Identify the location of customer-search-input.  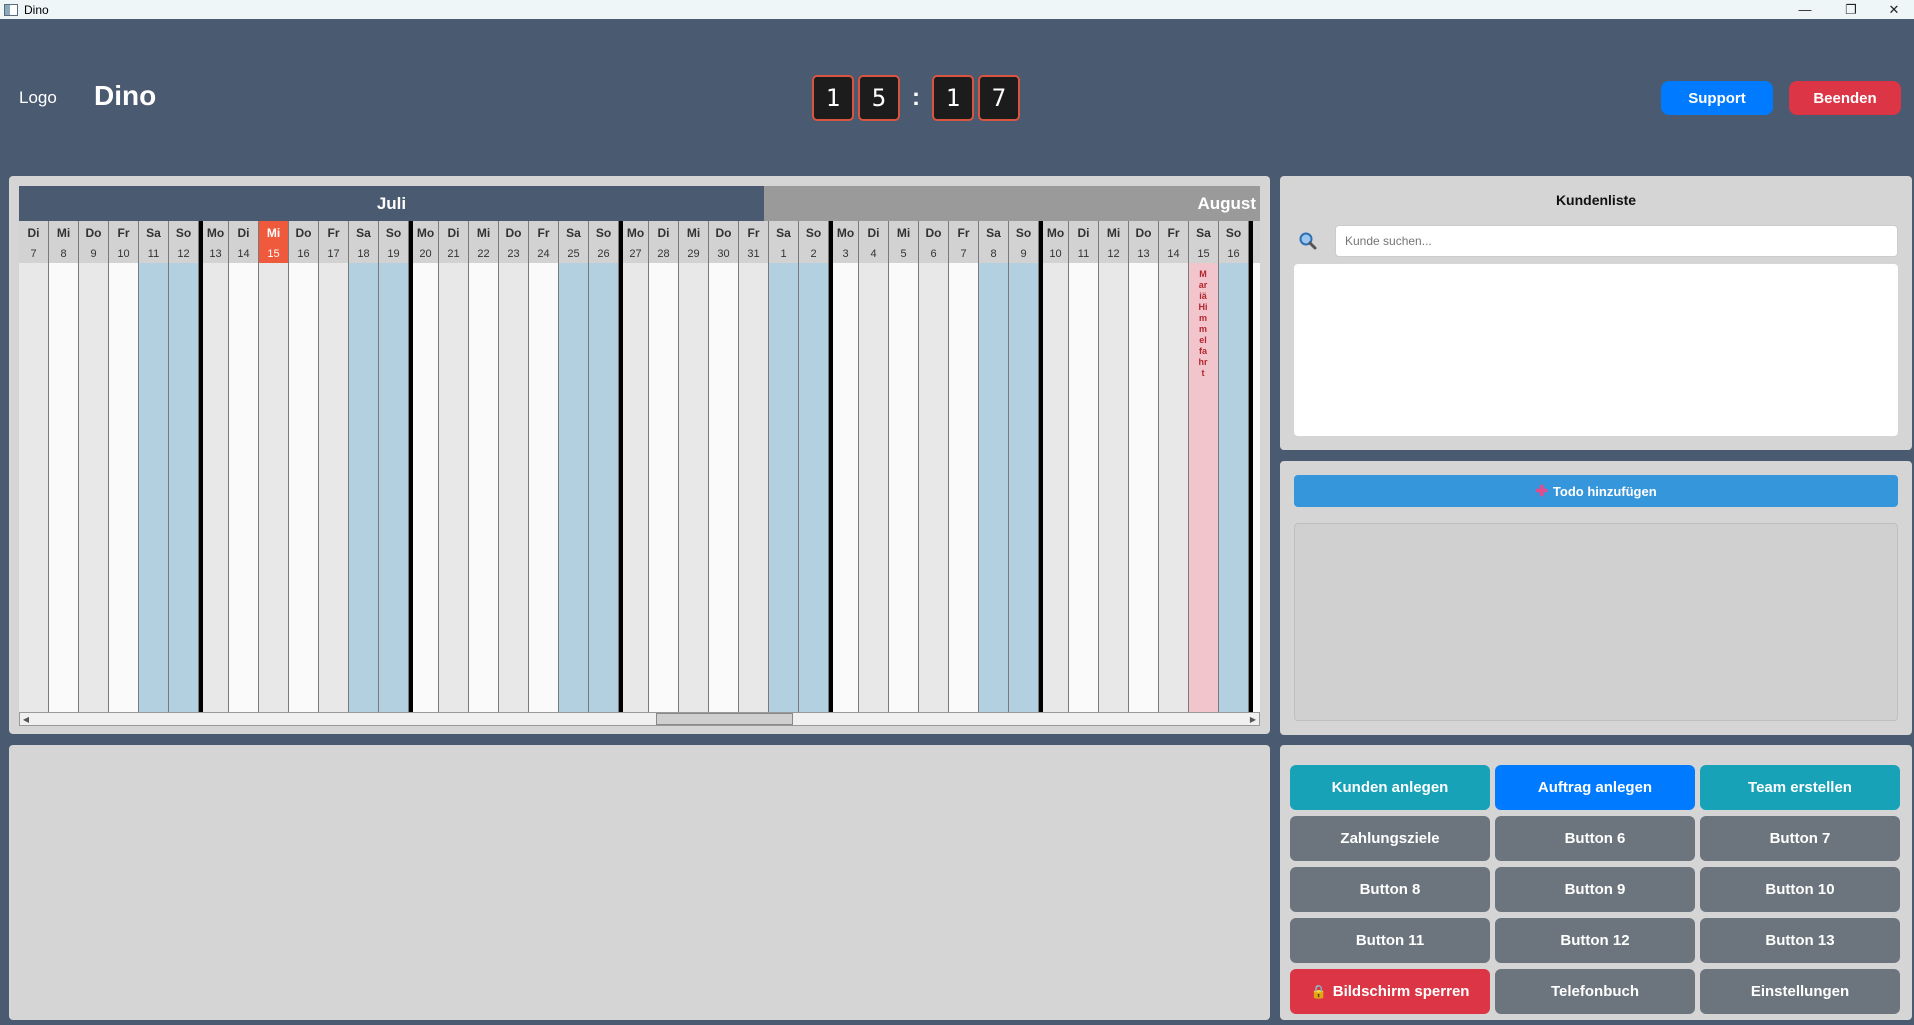
(1616, 241).